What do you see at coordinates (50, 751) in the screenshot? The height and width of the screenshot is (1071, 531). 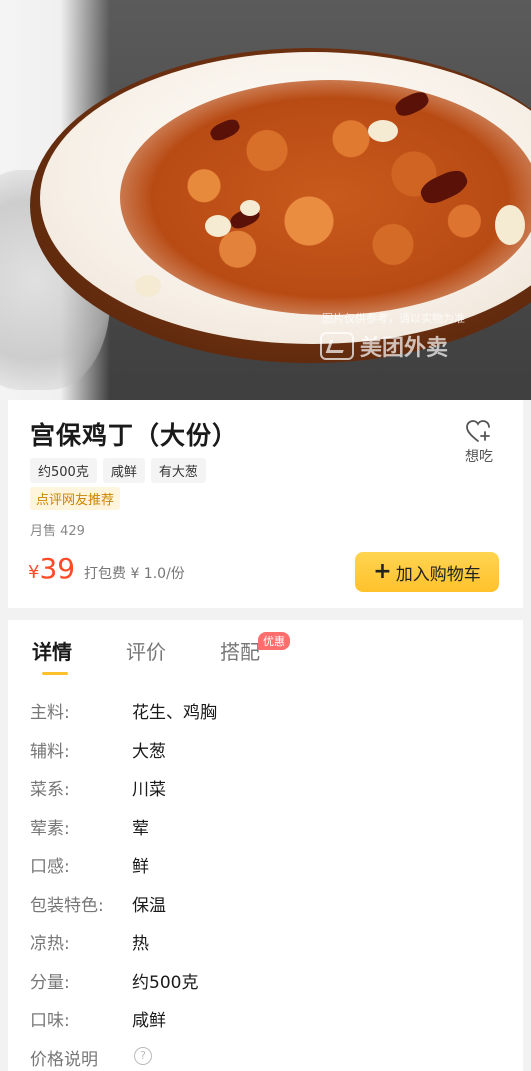 I see `detail-key: 辅料:` at bounding box center [50, 751].